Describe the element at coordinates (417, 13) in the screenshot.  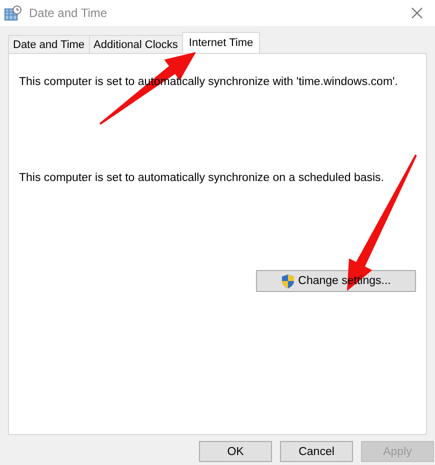
I see `close-icon` at that location.